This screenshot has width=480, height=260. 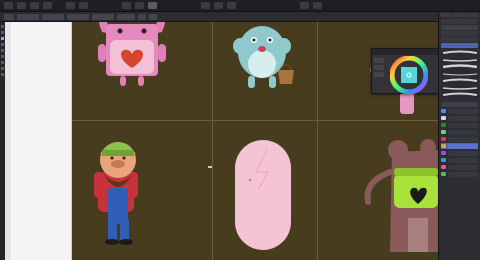 I want to click on panel-tabs, so click(x=459, y=15).